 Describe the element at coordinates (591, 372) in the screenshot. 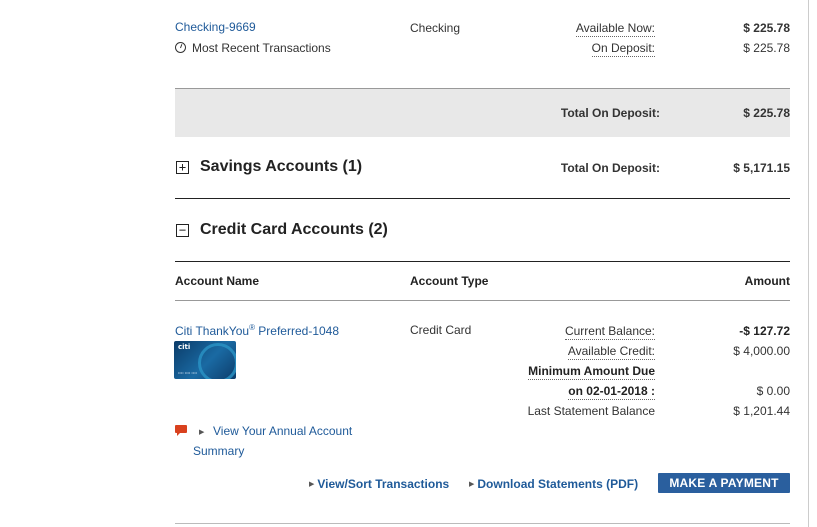

I see `min-due-label: Minimum Amount Due` at that location.